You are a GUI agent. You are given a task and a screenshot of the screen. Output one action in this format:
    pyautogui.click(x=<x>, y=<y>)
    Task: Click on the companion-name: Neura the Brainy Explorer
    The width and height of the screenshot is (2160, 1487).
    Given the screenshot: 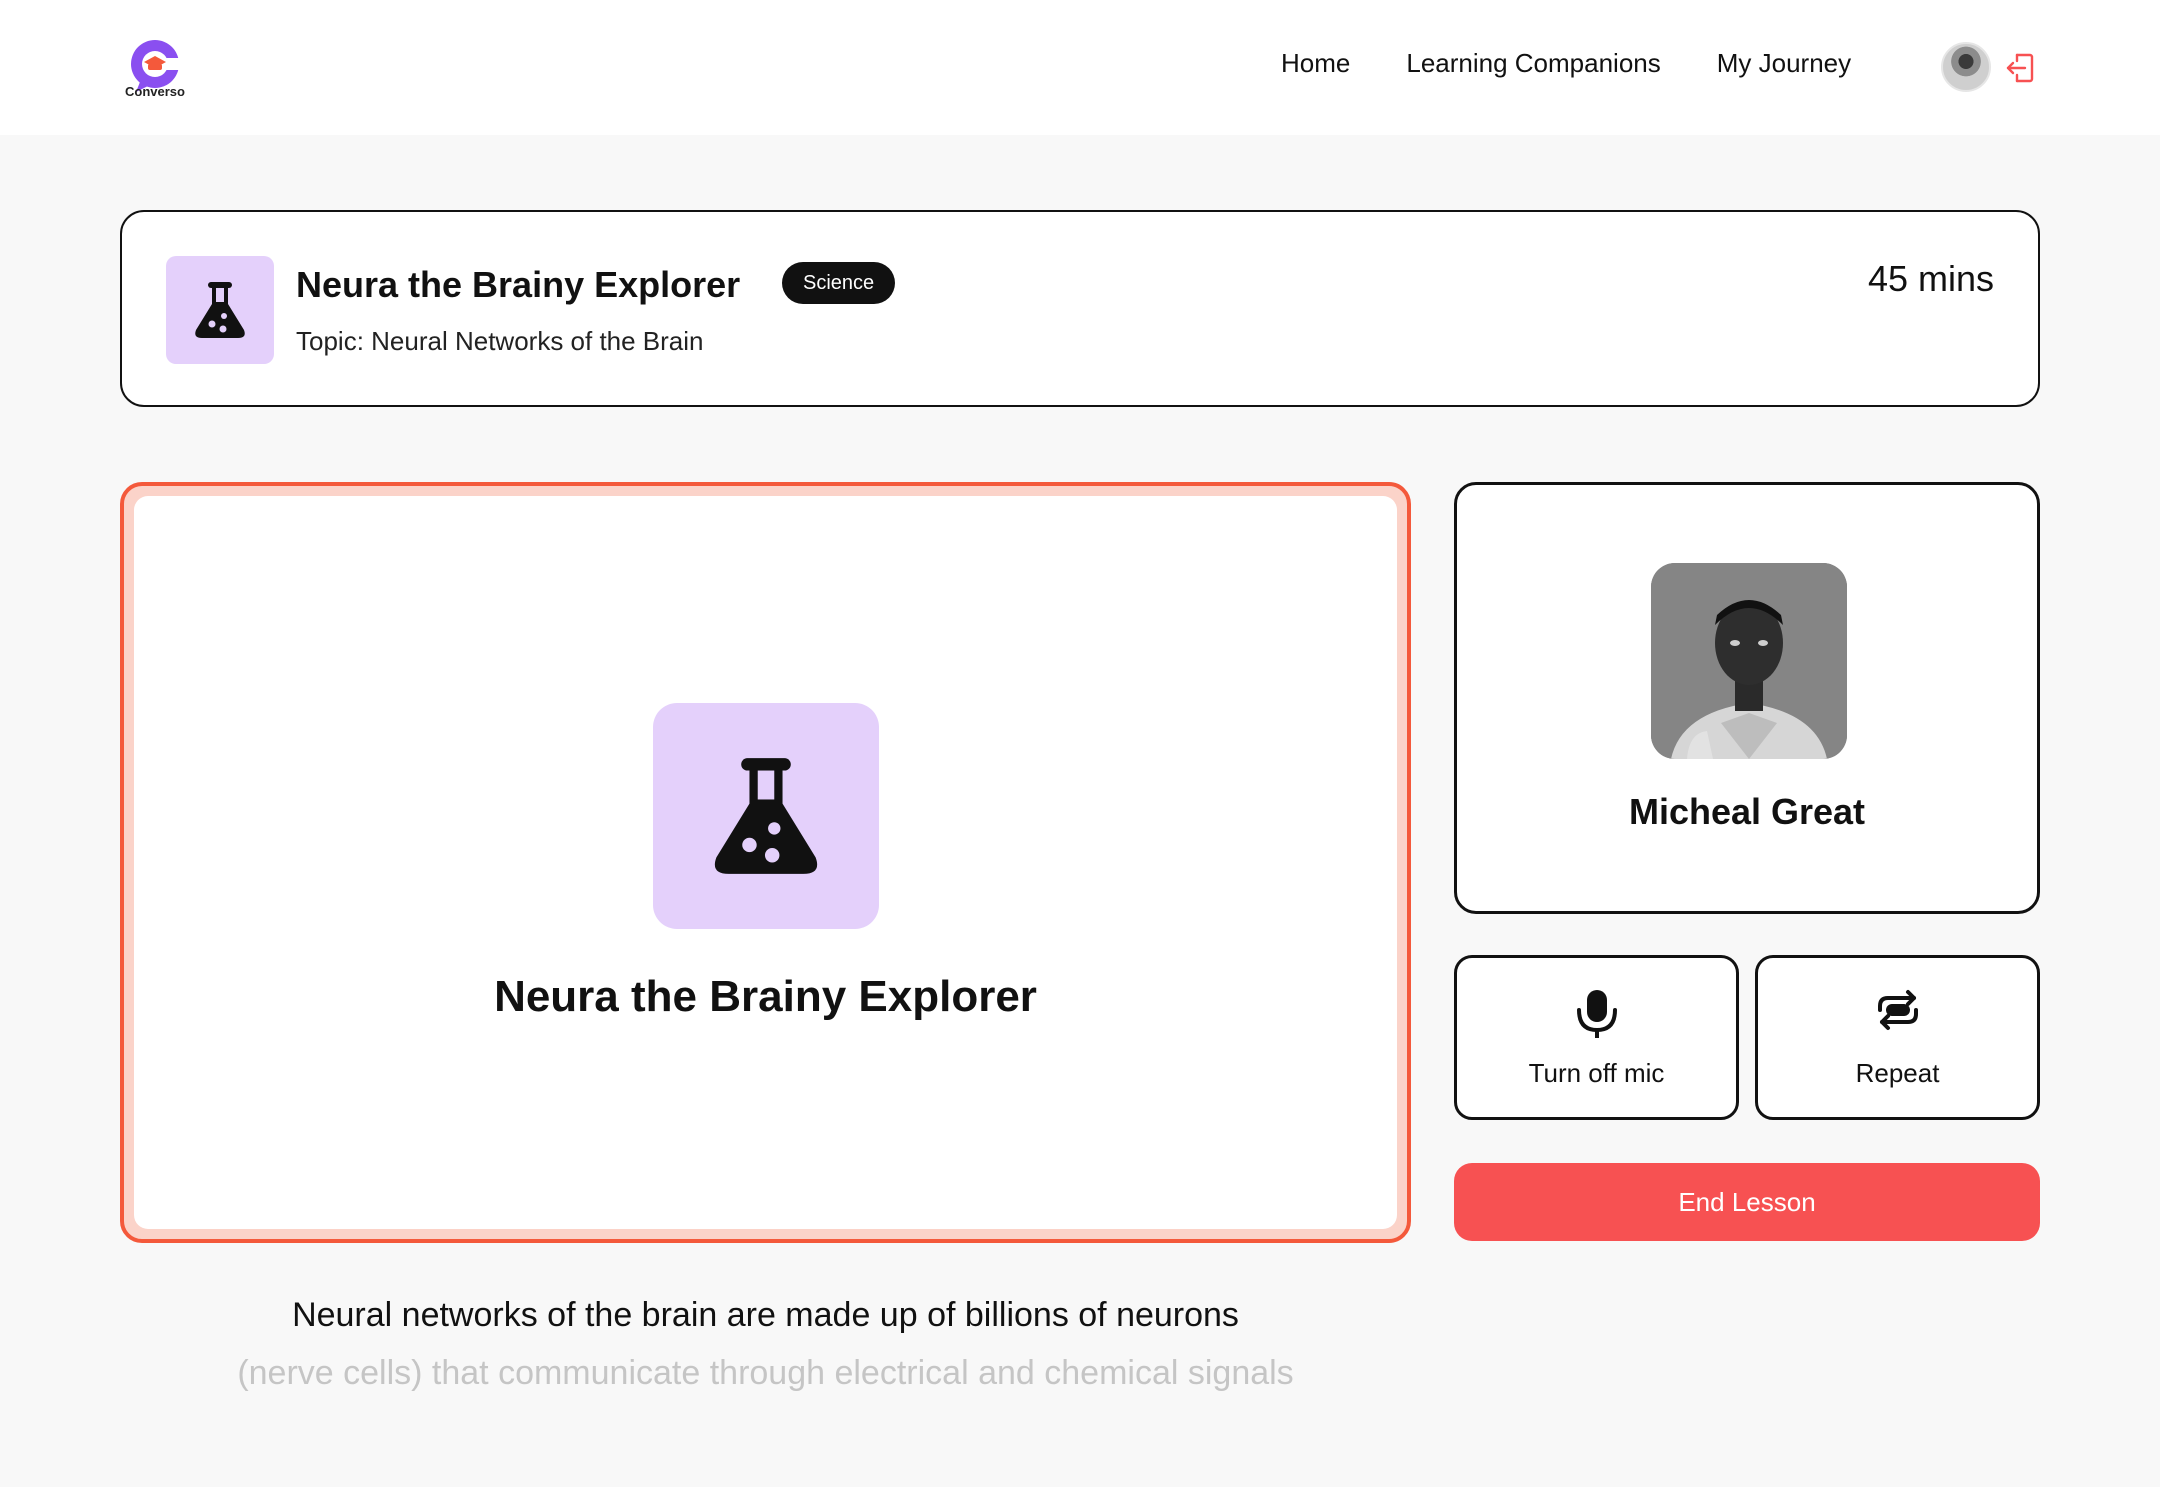 What is the action you would take?
    pyautogui.click(x=765, y=996)
    